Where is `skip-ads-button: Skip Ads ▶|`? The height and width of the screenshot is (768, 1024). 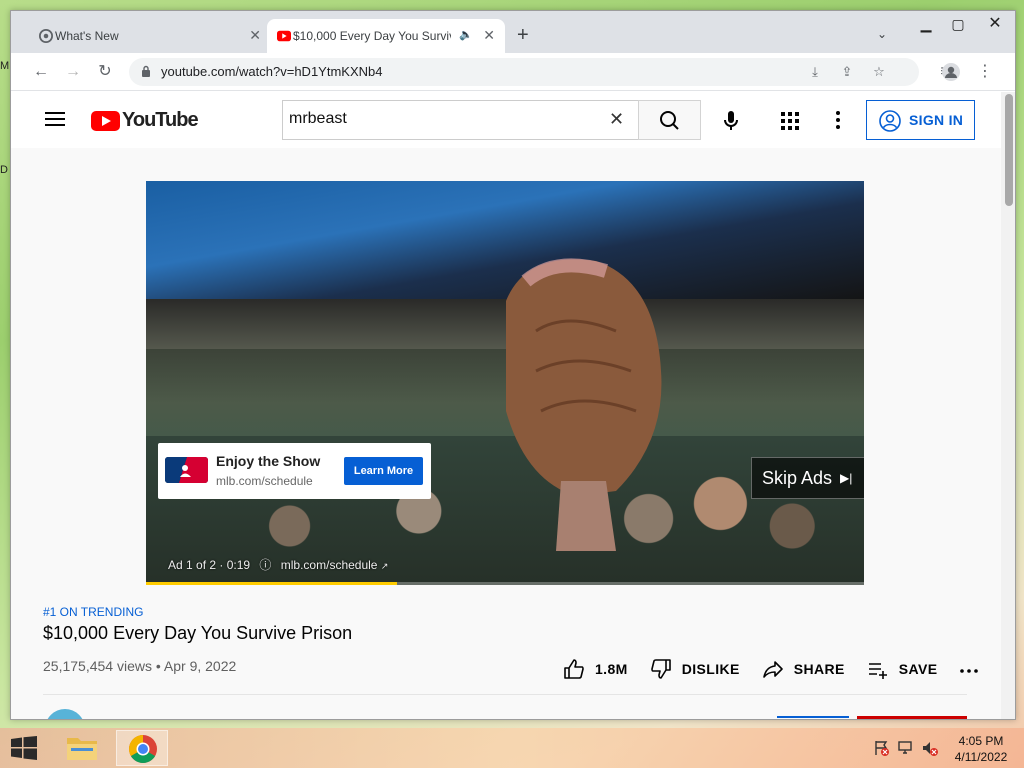
skip-ads-button: Skip Ads ▶| is located at coordinates (807, 478).